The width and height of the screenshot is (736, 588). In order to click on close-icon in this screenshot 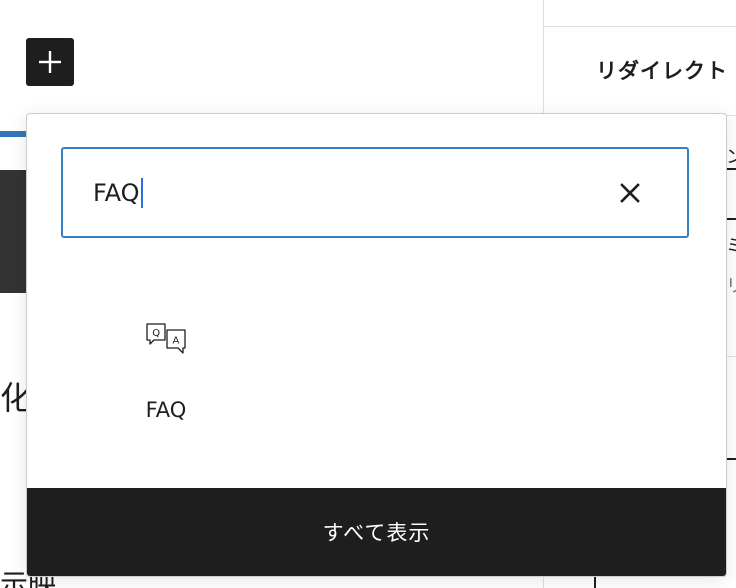, I will do `click(630, 193)`.